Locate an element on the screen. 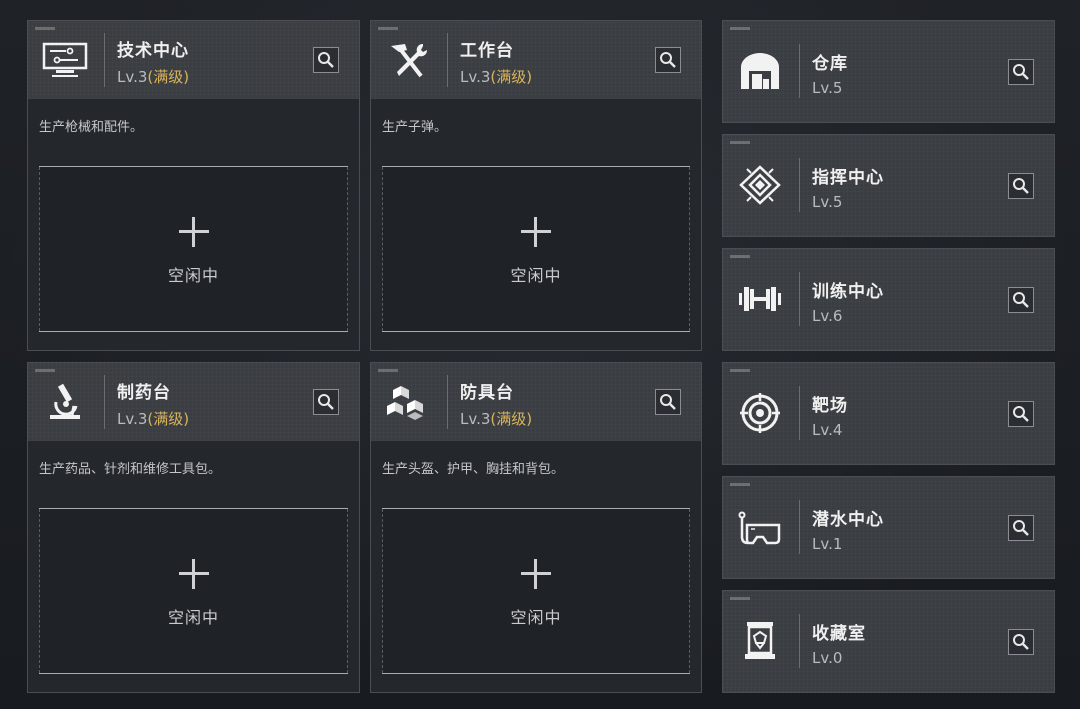 This screenshot has width=1080, height=709. station-title: 工作台 is located at coordinates (487, 51).